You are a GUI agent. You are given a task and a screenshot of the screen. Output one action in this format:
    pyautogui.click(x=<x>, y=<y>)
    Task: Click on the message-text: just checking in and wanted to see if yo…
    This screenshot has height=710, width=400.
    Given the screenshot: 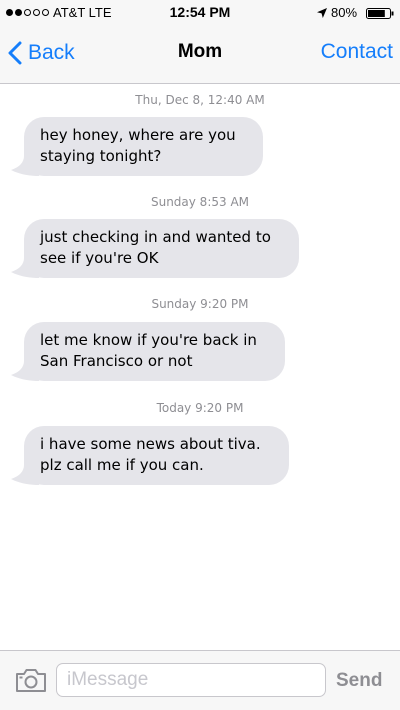 What is the action you would take?
    pyautogui.click(x=155, y=247)
    